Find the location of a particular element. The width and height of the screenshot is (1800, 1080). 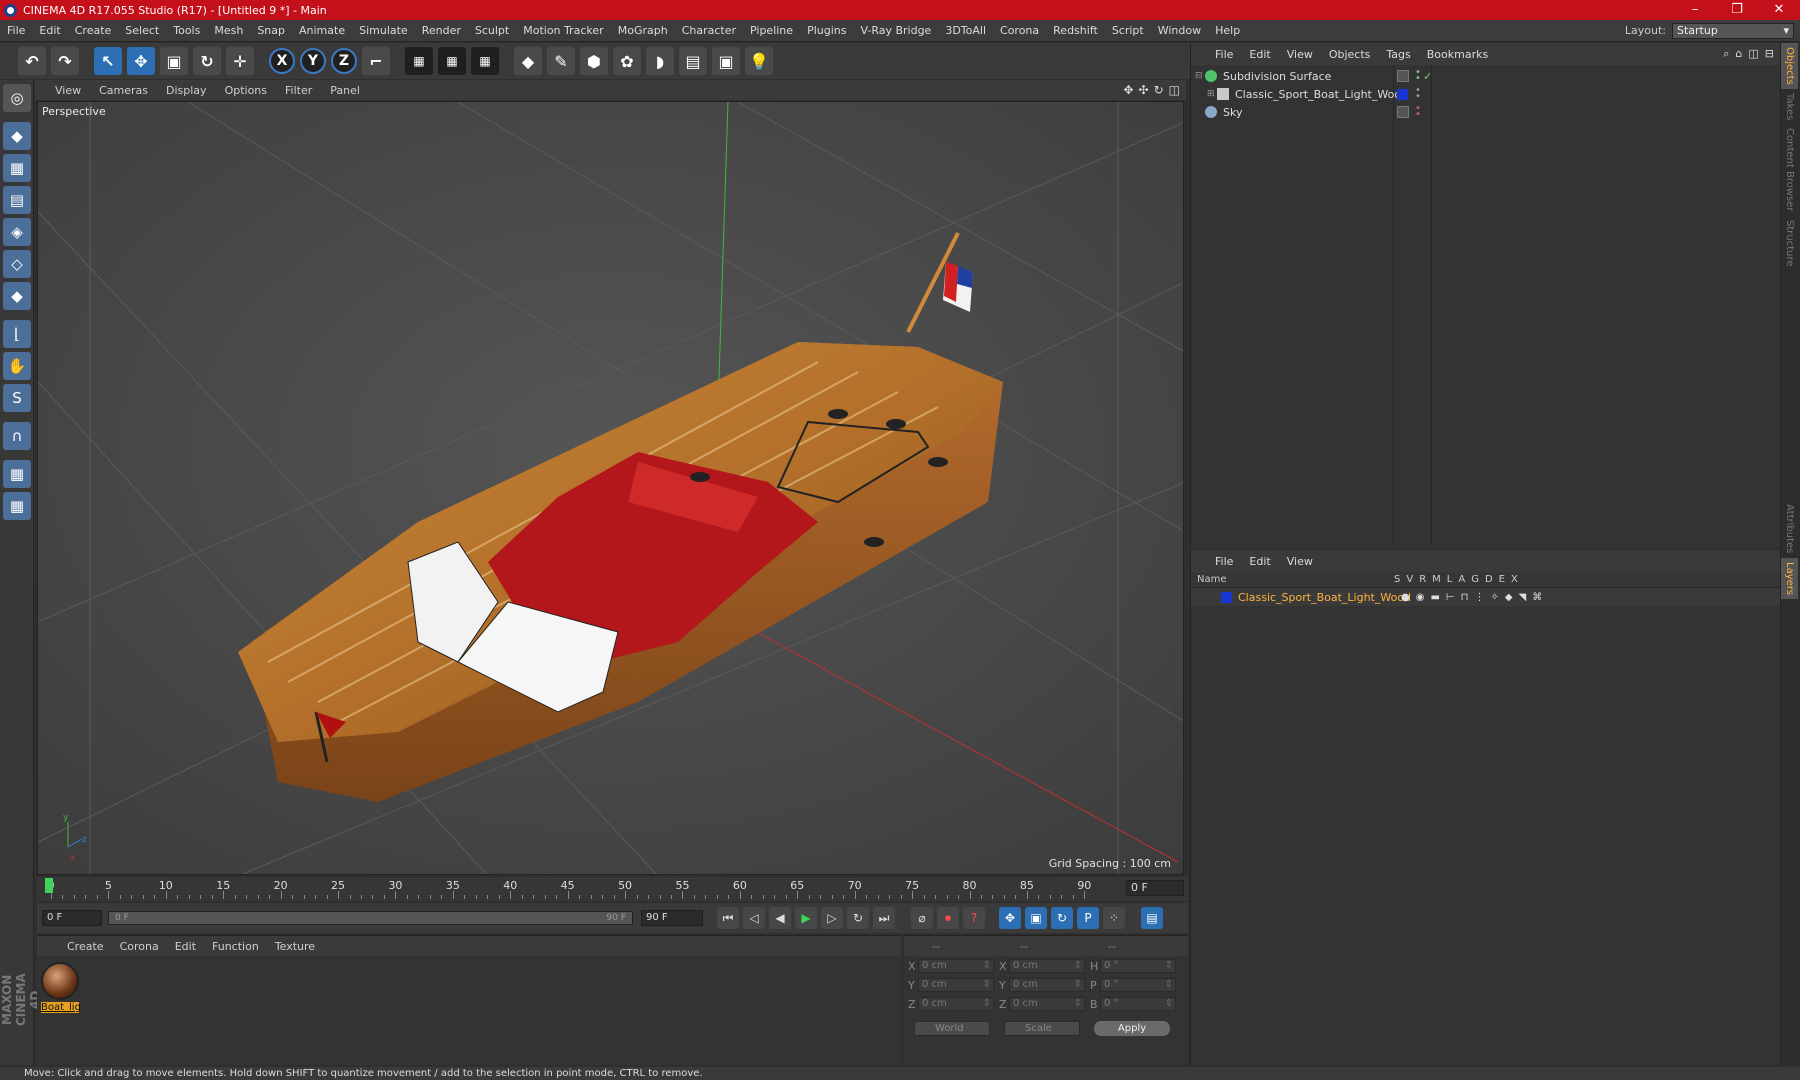

light-icon: 💡 is located at coordinates (759, 61).